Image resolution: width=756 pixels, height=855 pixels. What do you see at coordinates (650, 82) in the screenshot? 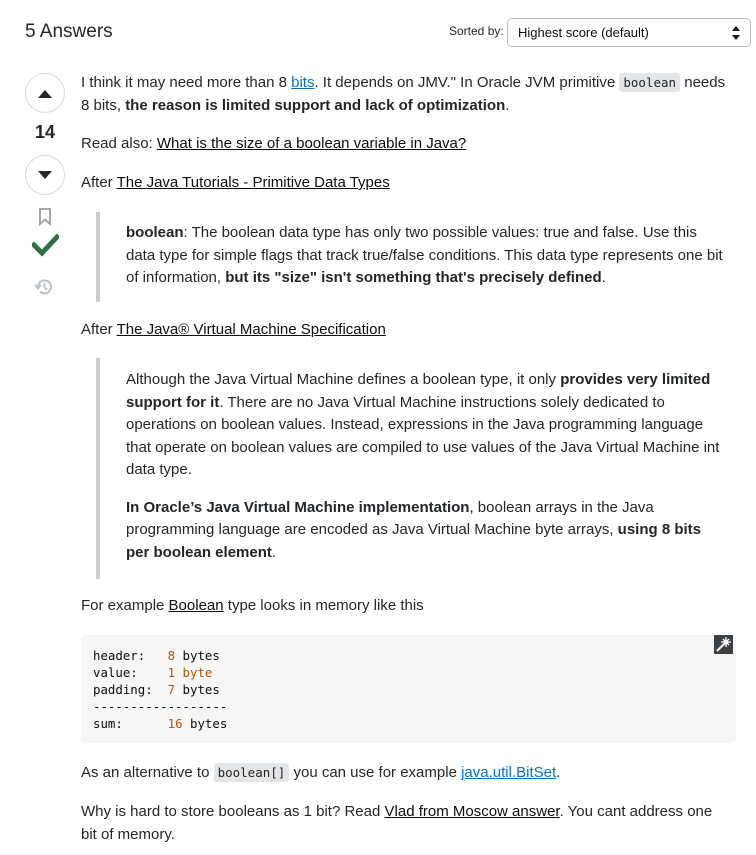
I see `inline-code-boolean: boolean` at bounding box center [650, 82].